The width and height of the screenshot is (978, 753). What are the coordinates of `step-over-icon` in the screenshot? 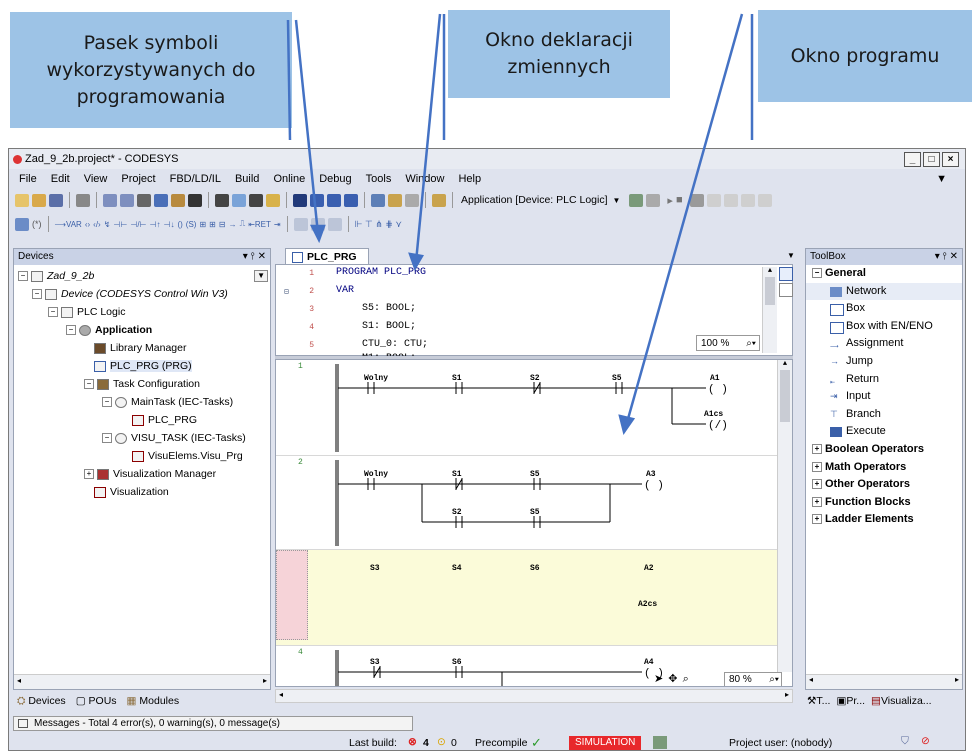 It's located at (713, 200).